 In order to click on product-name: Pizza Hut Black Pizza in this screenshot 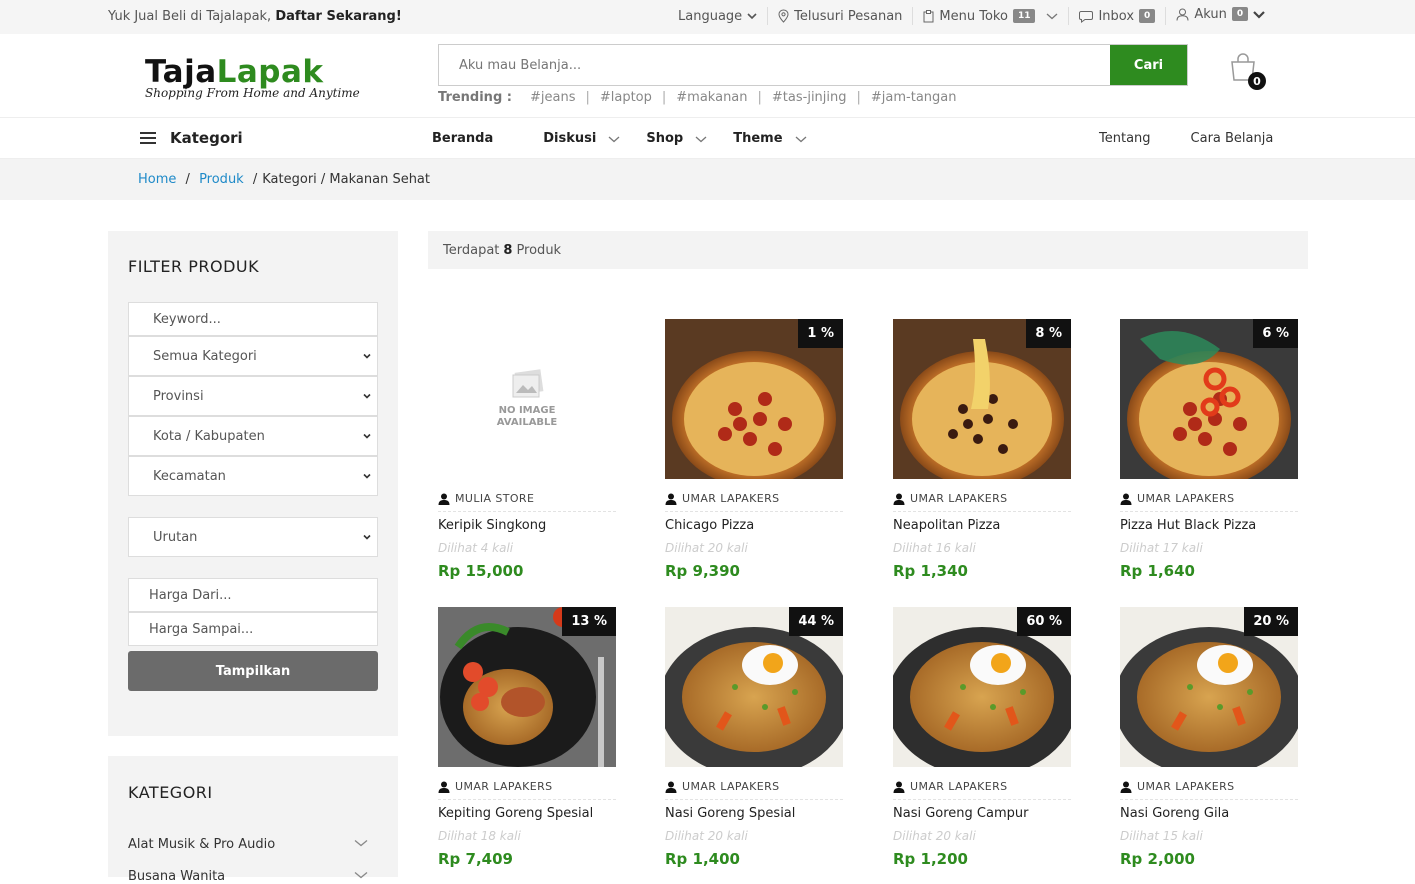, I will do `click(1209, 525)`.